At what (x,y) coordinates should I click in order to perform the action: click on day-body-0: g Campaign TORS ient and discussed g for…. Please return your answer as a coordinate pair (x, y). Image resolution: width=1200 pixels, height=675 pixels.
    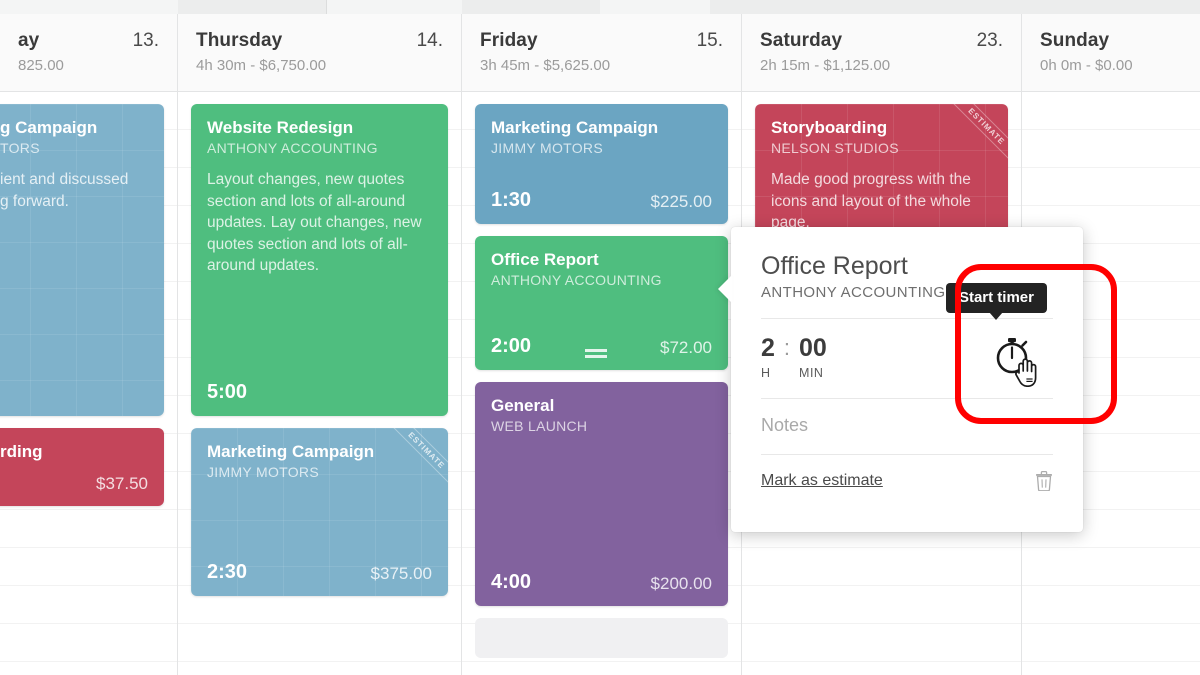
    Looking at the image, I should click on (88, 383).